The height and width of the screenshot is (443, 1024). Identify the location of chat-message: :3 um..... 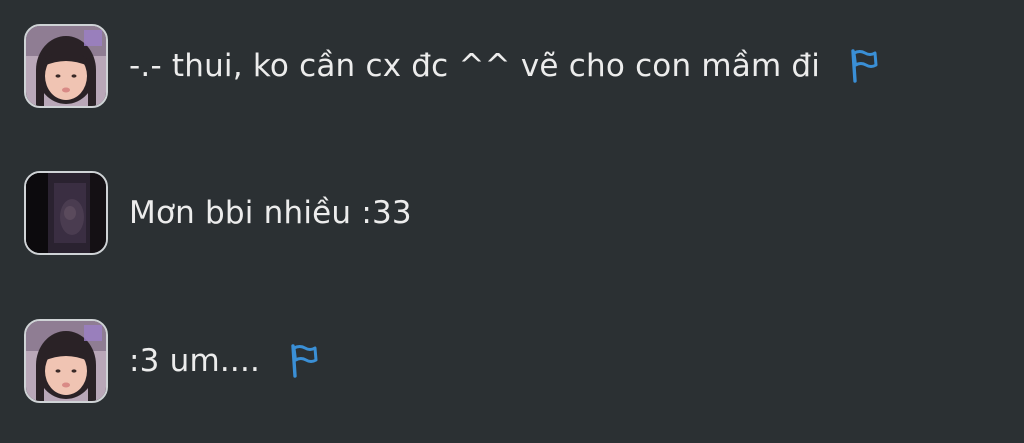
(172, 361).